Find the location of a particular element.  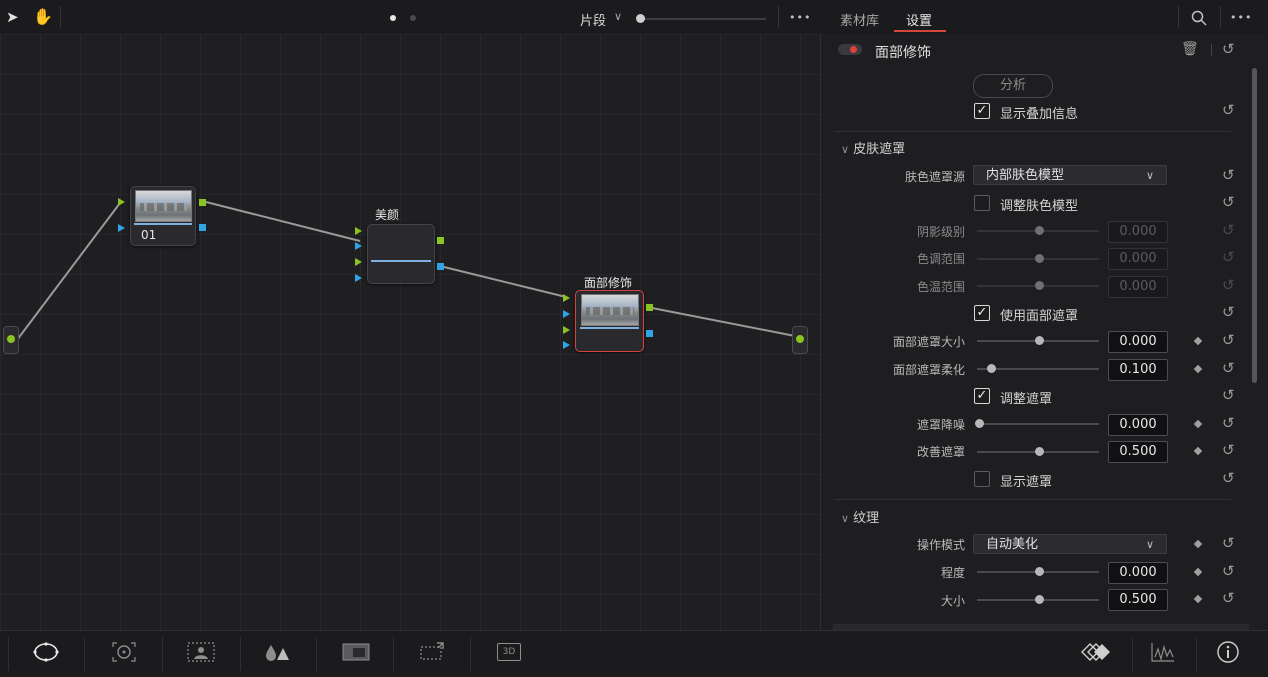

scopes-icon is located at coordinates (1163, 652).